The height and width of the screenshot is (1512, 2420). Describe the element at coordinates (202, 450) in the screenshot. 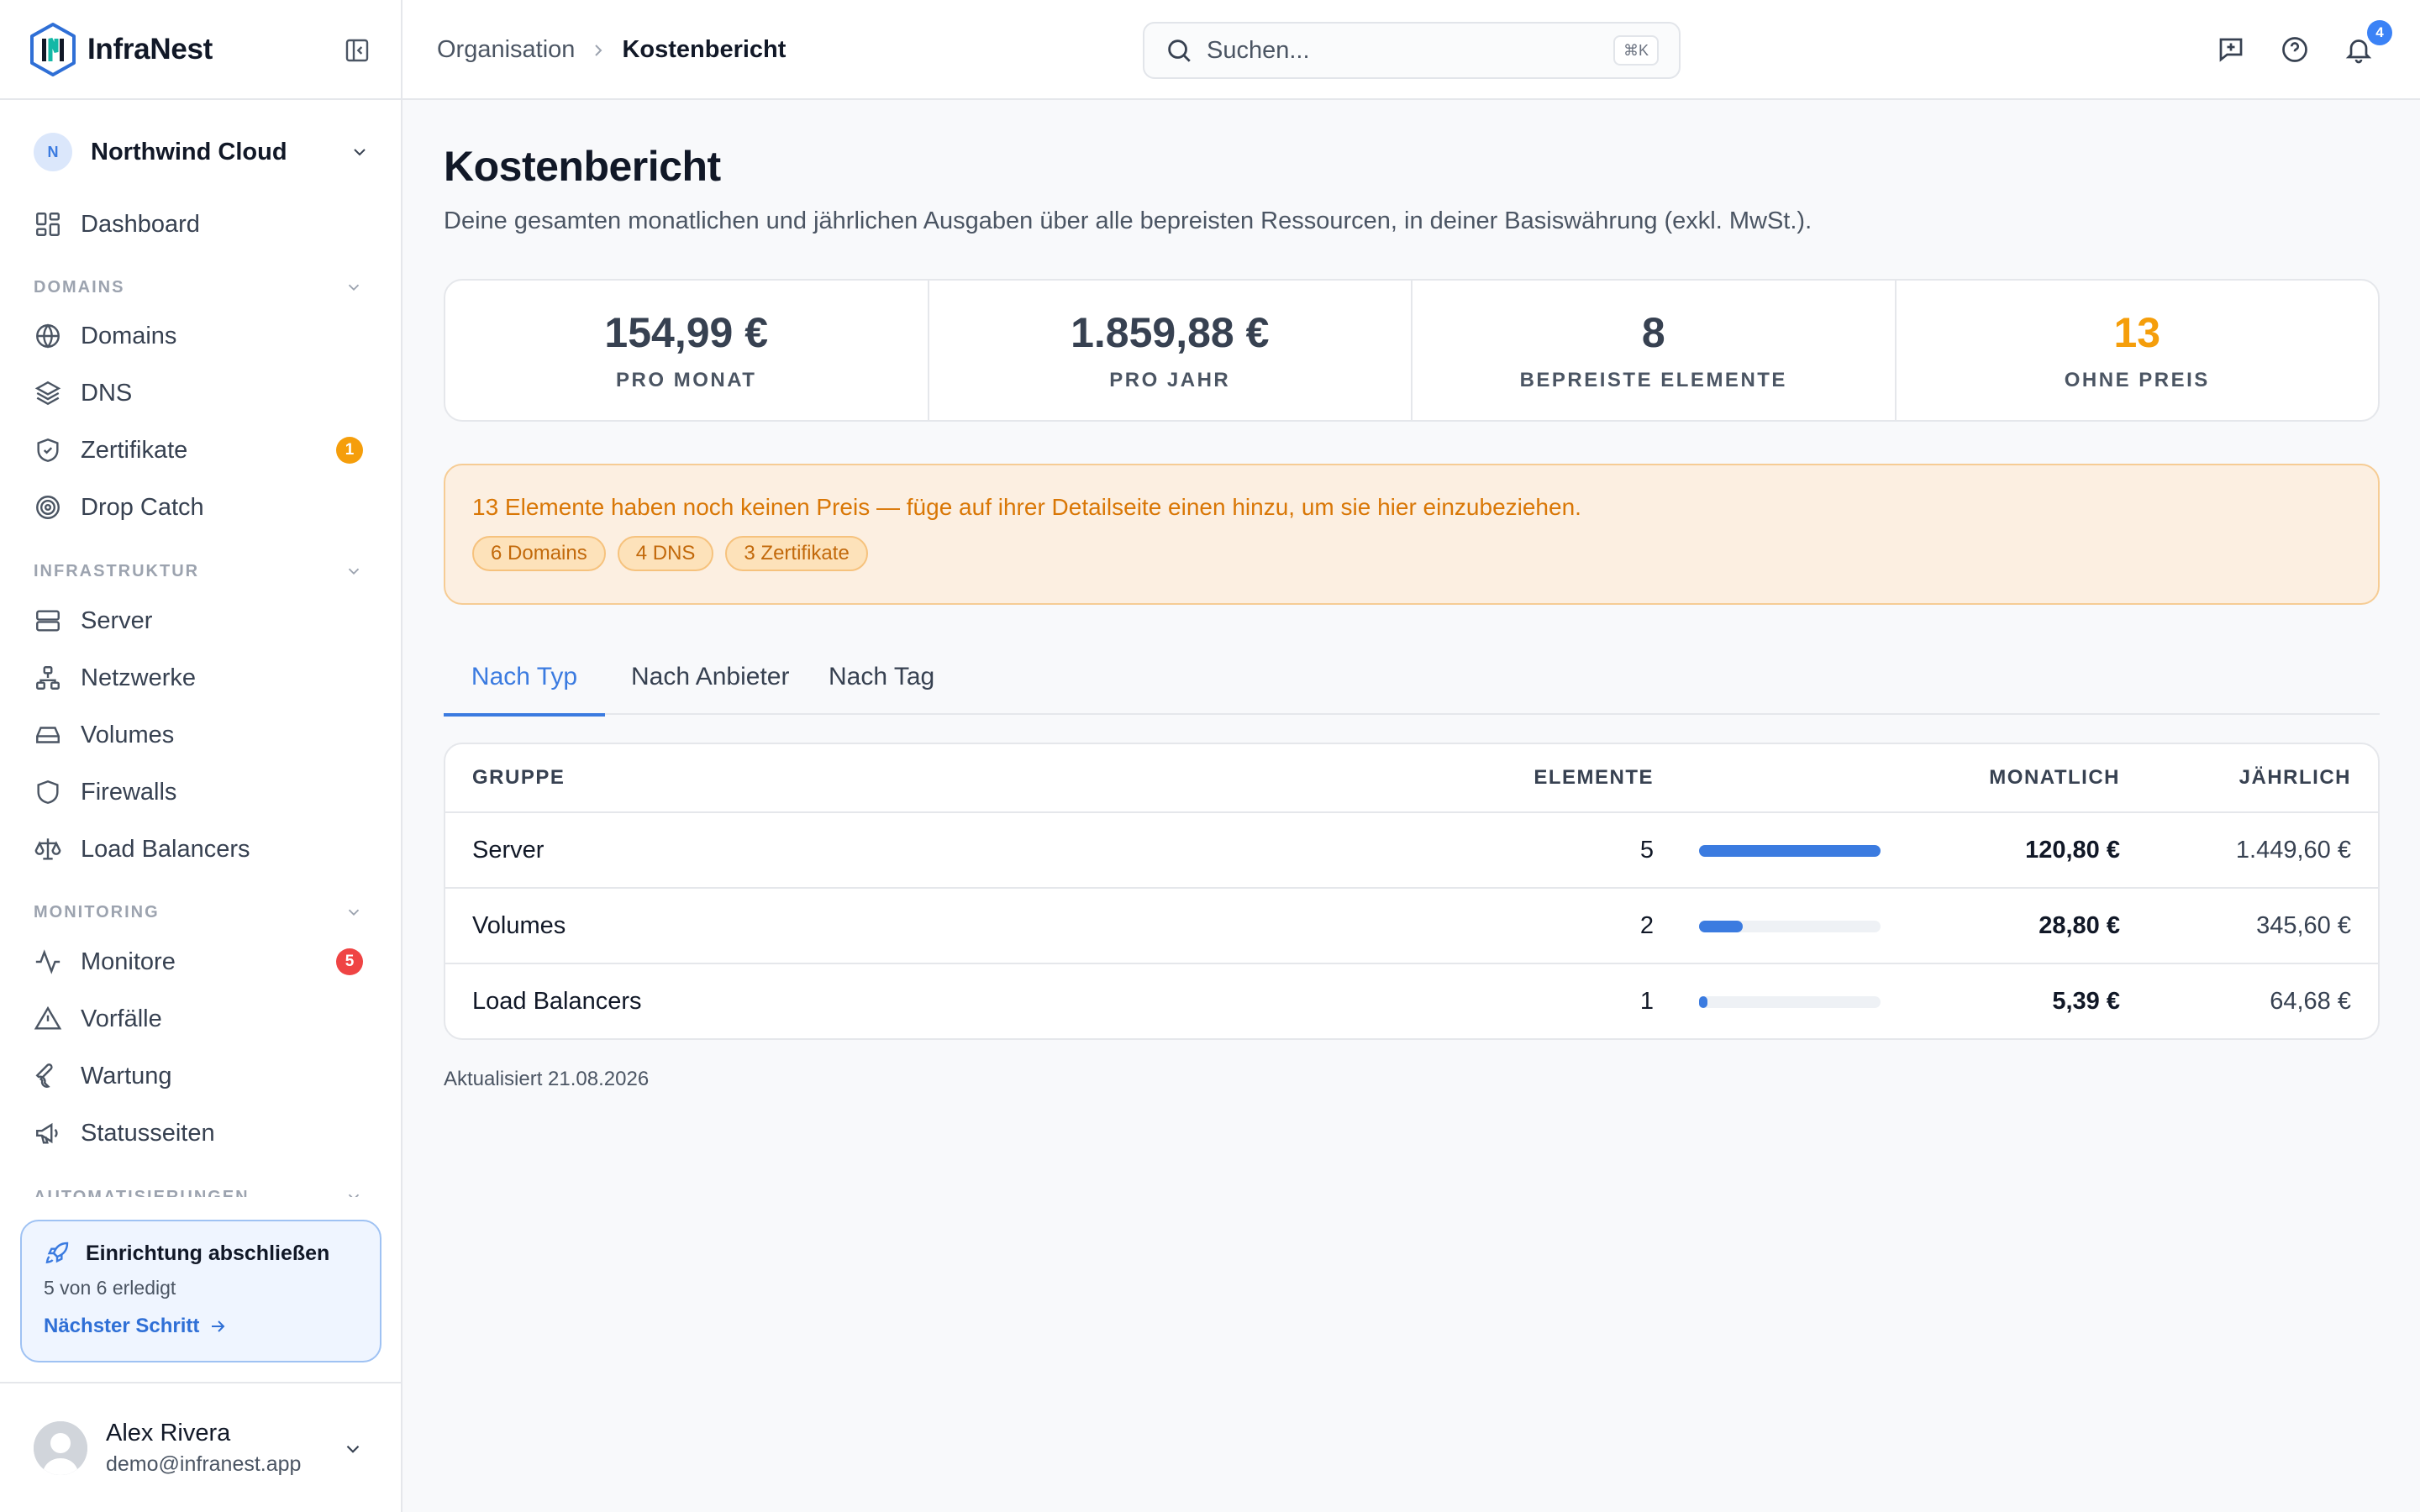

I see `sidebar-item-certificates: Zertifikate 1` at that location.